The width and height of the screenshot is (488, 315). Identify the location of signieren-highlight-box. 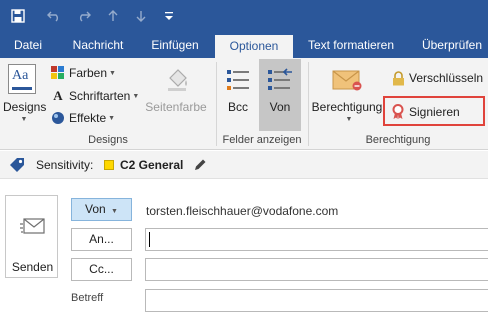
(434, 111).